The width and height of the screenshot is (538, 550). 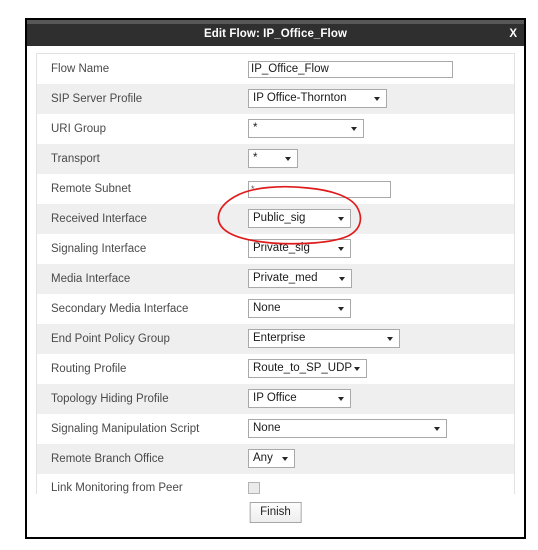 What do you see at coordinates (299, 398) in the screenshot?
I see `topology-hiding-profile-select: IP Office` at bounding box center [299, 398].